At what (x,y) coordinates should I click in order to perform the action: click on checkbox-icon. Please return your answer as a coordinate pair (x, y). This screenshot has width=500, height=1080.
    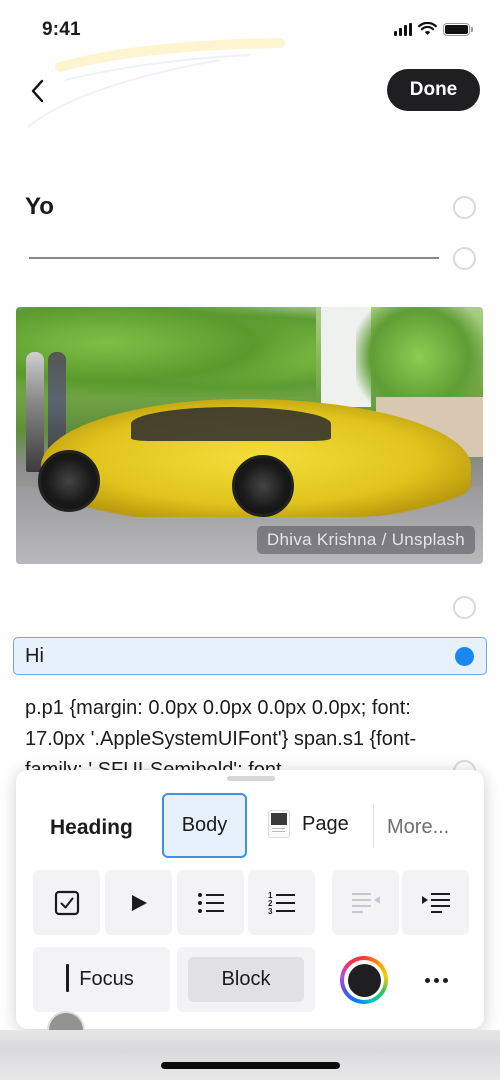
    Looking at the image, I should click on (66, 902).